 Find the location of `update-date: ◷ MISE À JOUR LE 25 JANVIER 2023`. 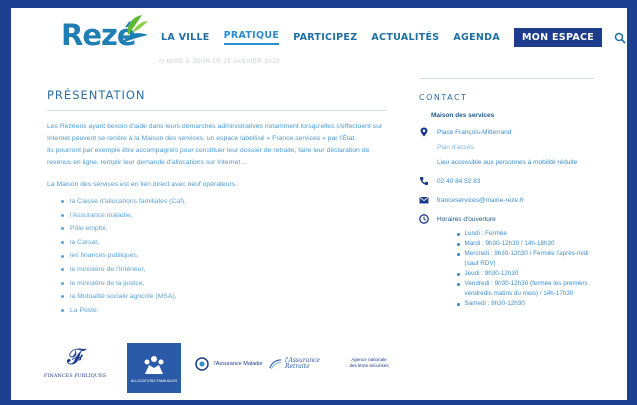

update-date: ◷ MISE À JOUR LE 25 JANVIER 2023 is located at coordinates (219, 61).